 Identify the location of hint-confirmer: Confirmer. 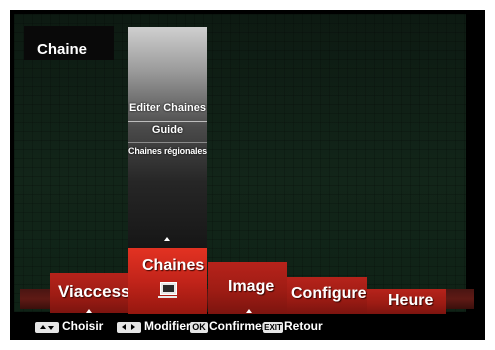
(238, 326).